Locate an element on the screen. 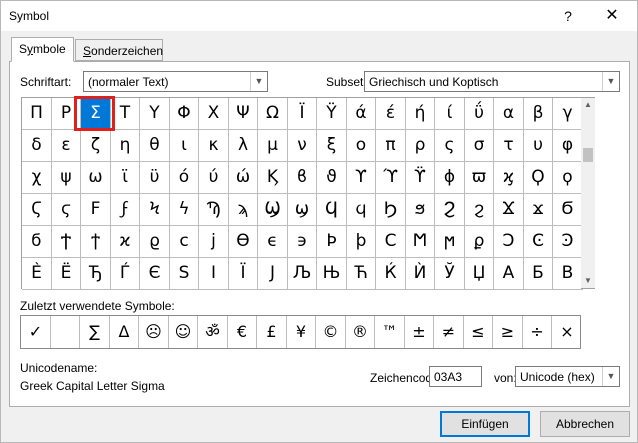 The width and height of the screenshot is (638, 443). symbol-cell: β is located at coordinates (538, 114).